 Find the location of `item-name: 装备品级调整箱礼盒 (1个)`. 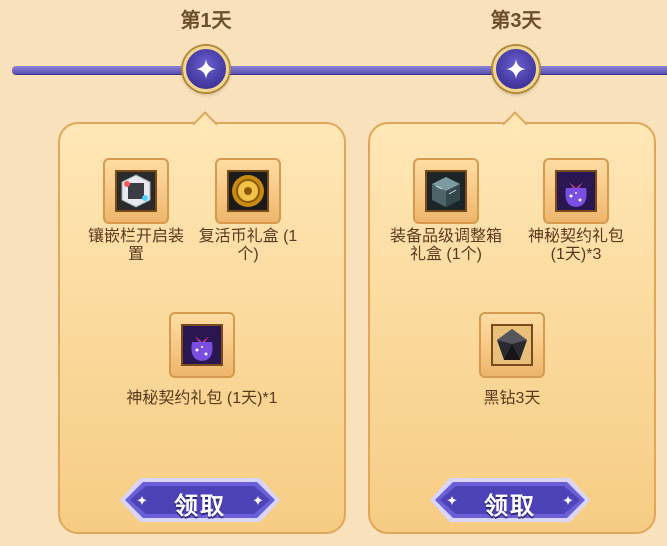

item-name: 装备品级调整箱礼盒 (1个) is located at coordinates (445, 245).